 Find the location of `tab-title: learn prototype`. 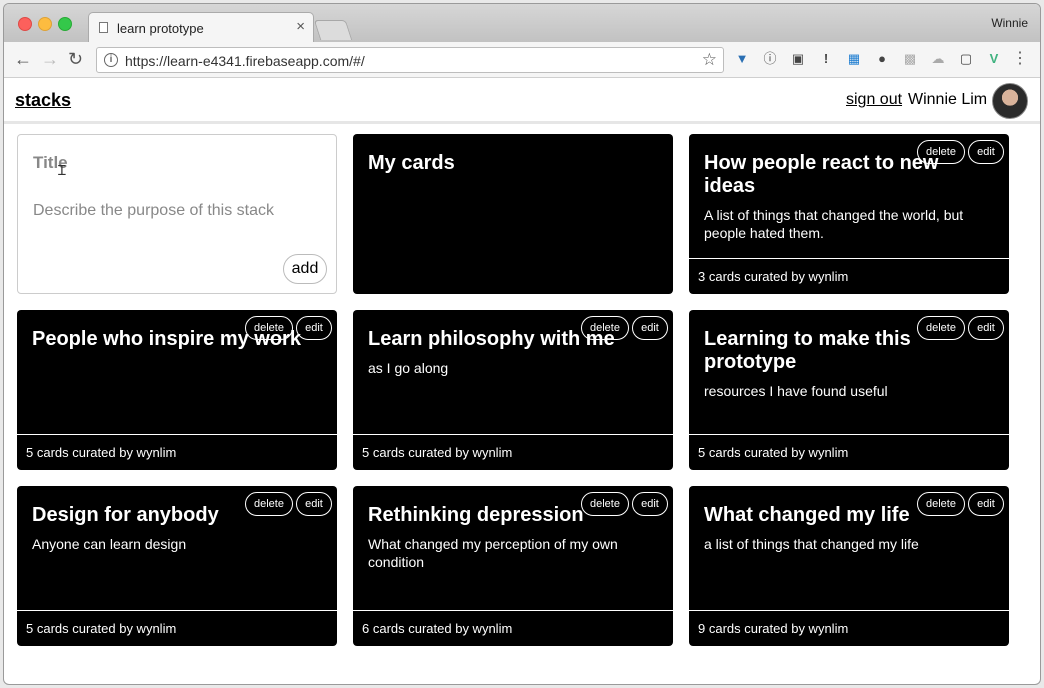

tab-title: learn prototype is located at coordinates (160, 28).